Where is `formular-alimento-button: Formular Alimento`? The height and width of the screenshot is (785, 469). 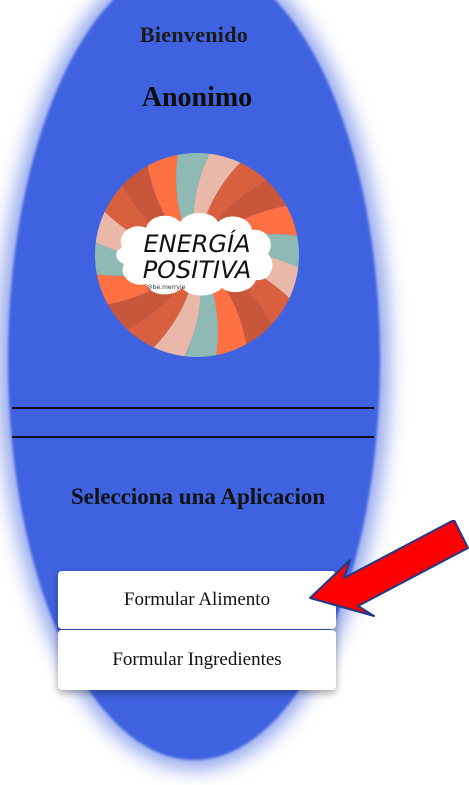 formular-alimento-button: Formular Alimento is located at coordinates (197, 600).